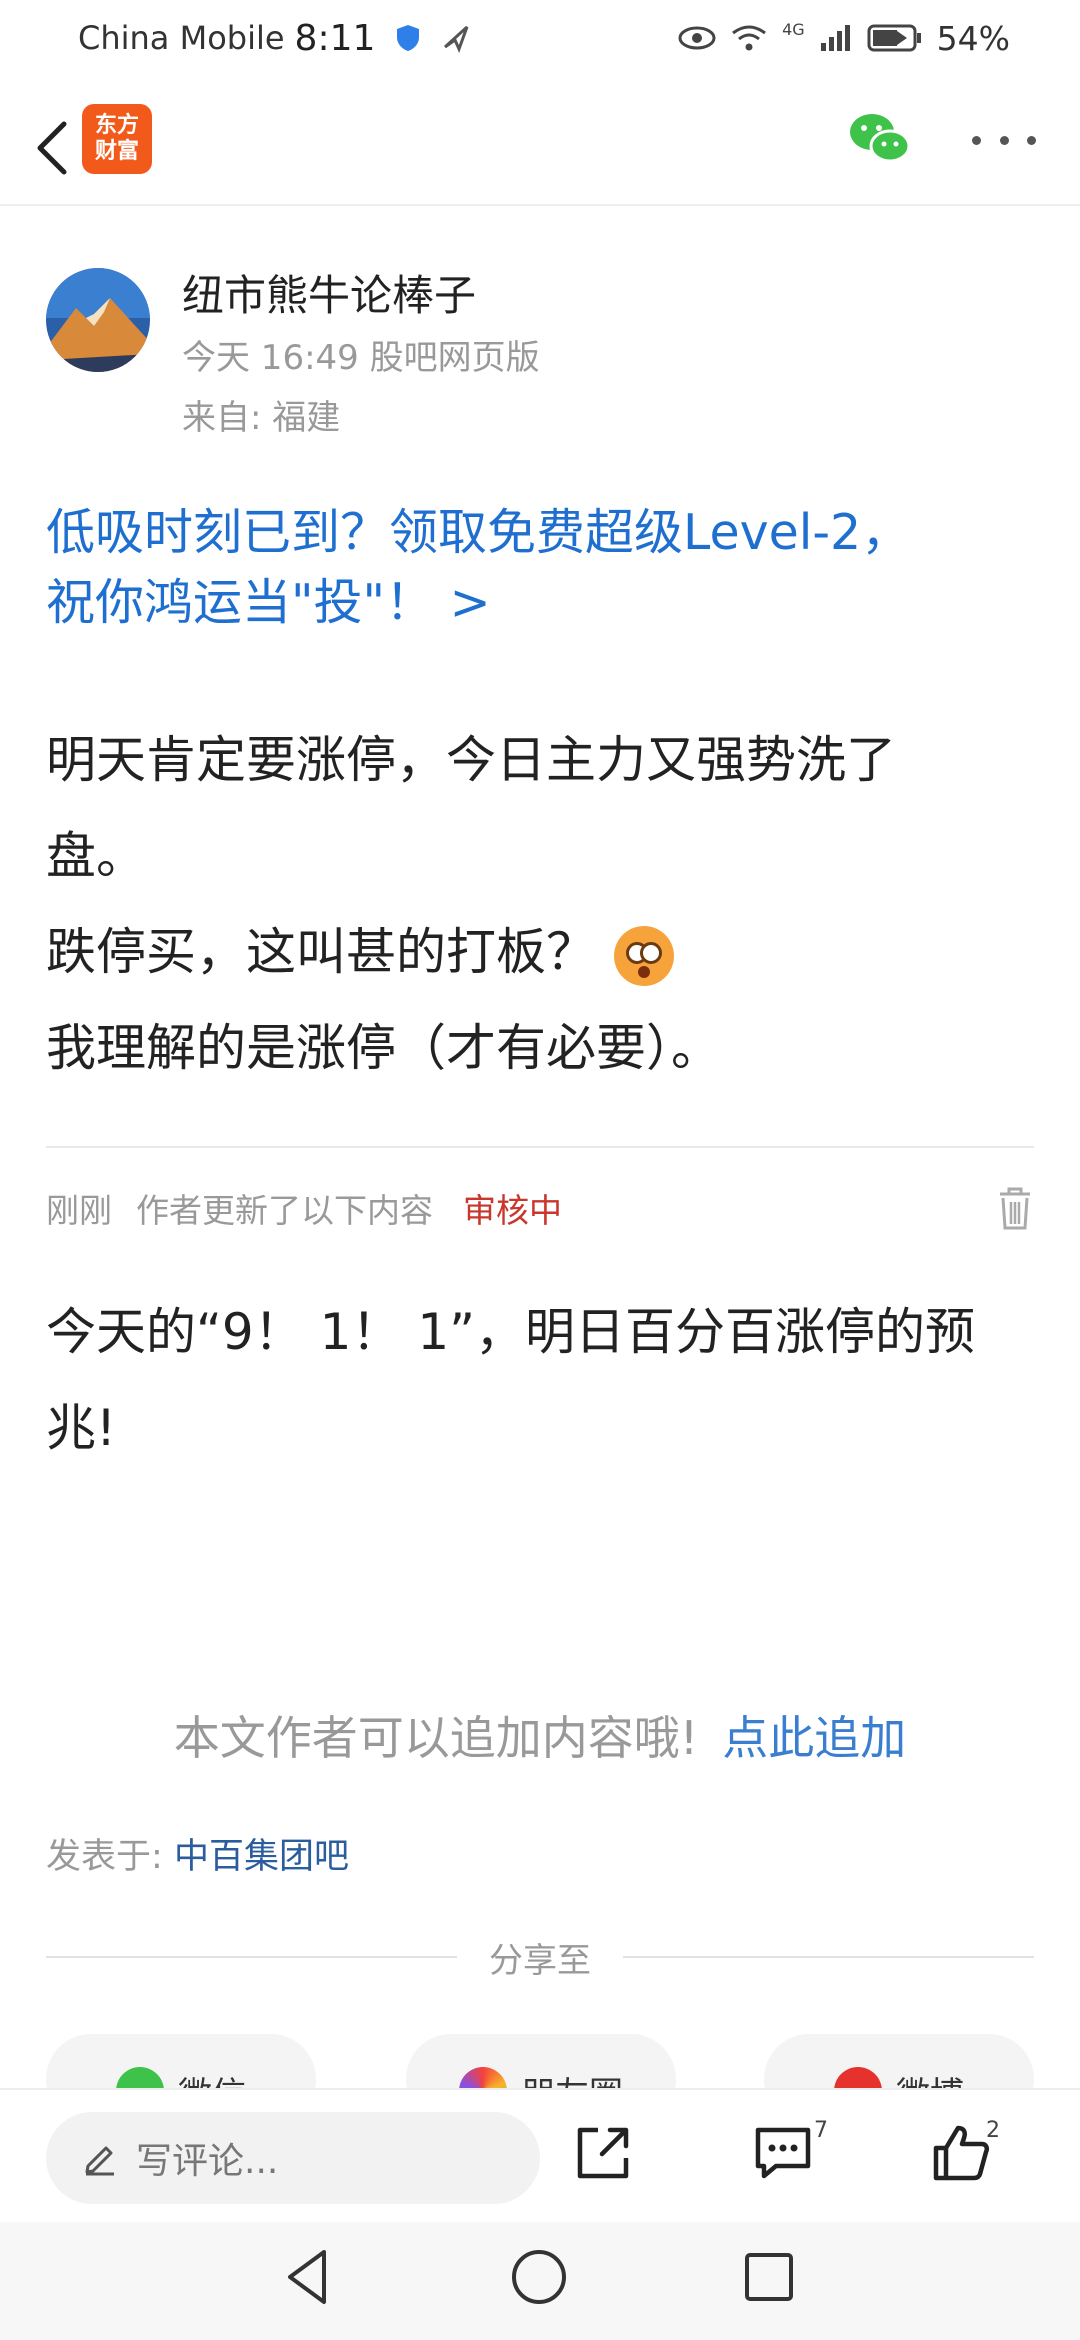  What do you see at coordinates (540, 148) in the screenshot?
I see `top-bar: 东方 财富` at bounding box center [540, 148].